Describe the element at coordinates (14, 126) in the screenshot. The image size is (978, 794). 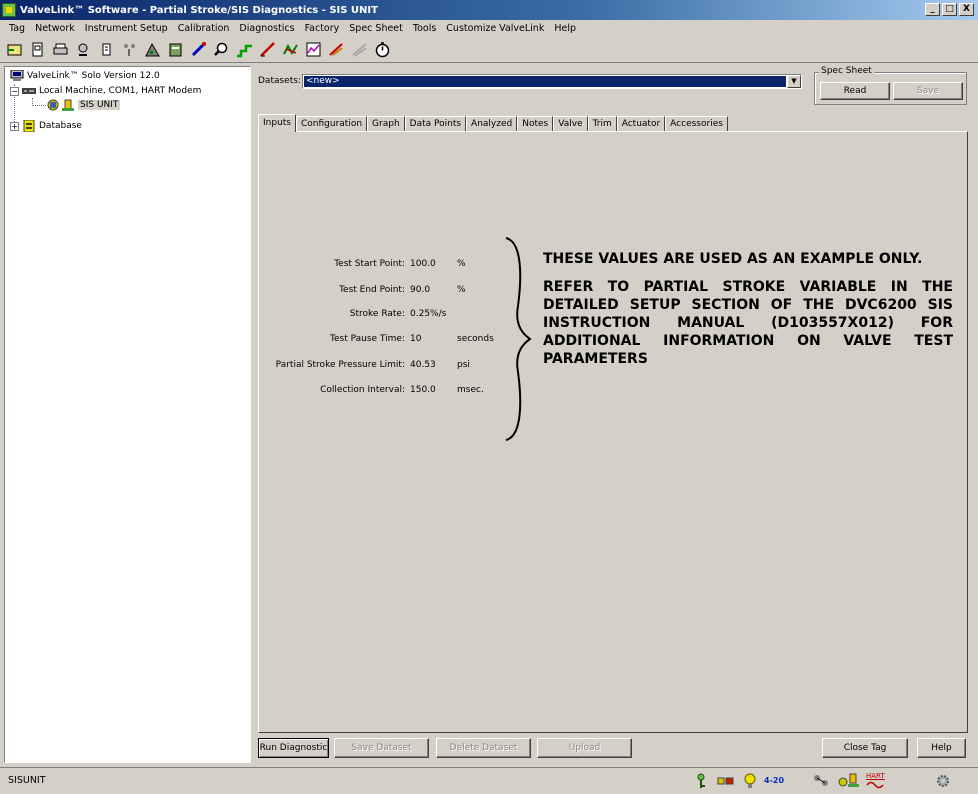
I see `expand-expander: +` at that location.